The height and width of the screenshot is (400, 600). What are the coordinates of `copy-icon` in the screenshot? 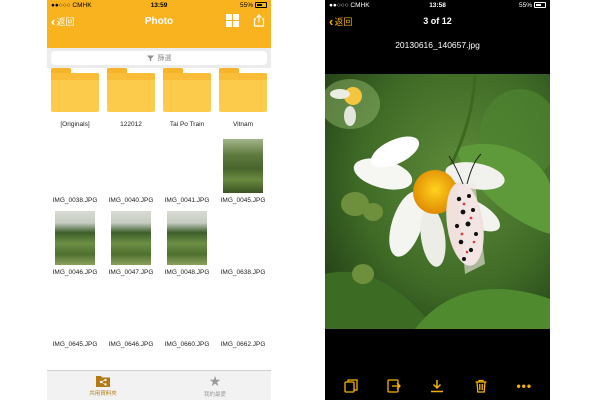 It's located at (351, 386).